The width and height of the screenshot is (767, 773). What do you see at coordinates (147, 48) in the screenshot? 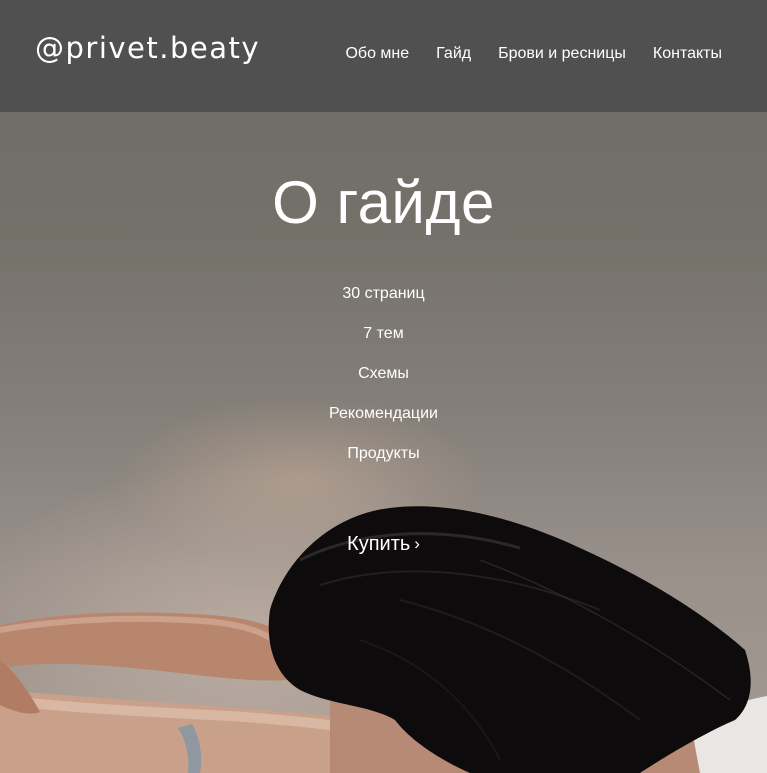
I see `site-logo: @privet.beaty` at bounding box center [147, 48].